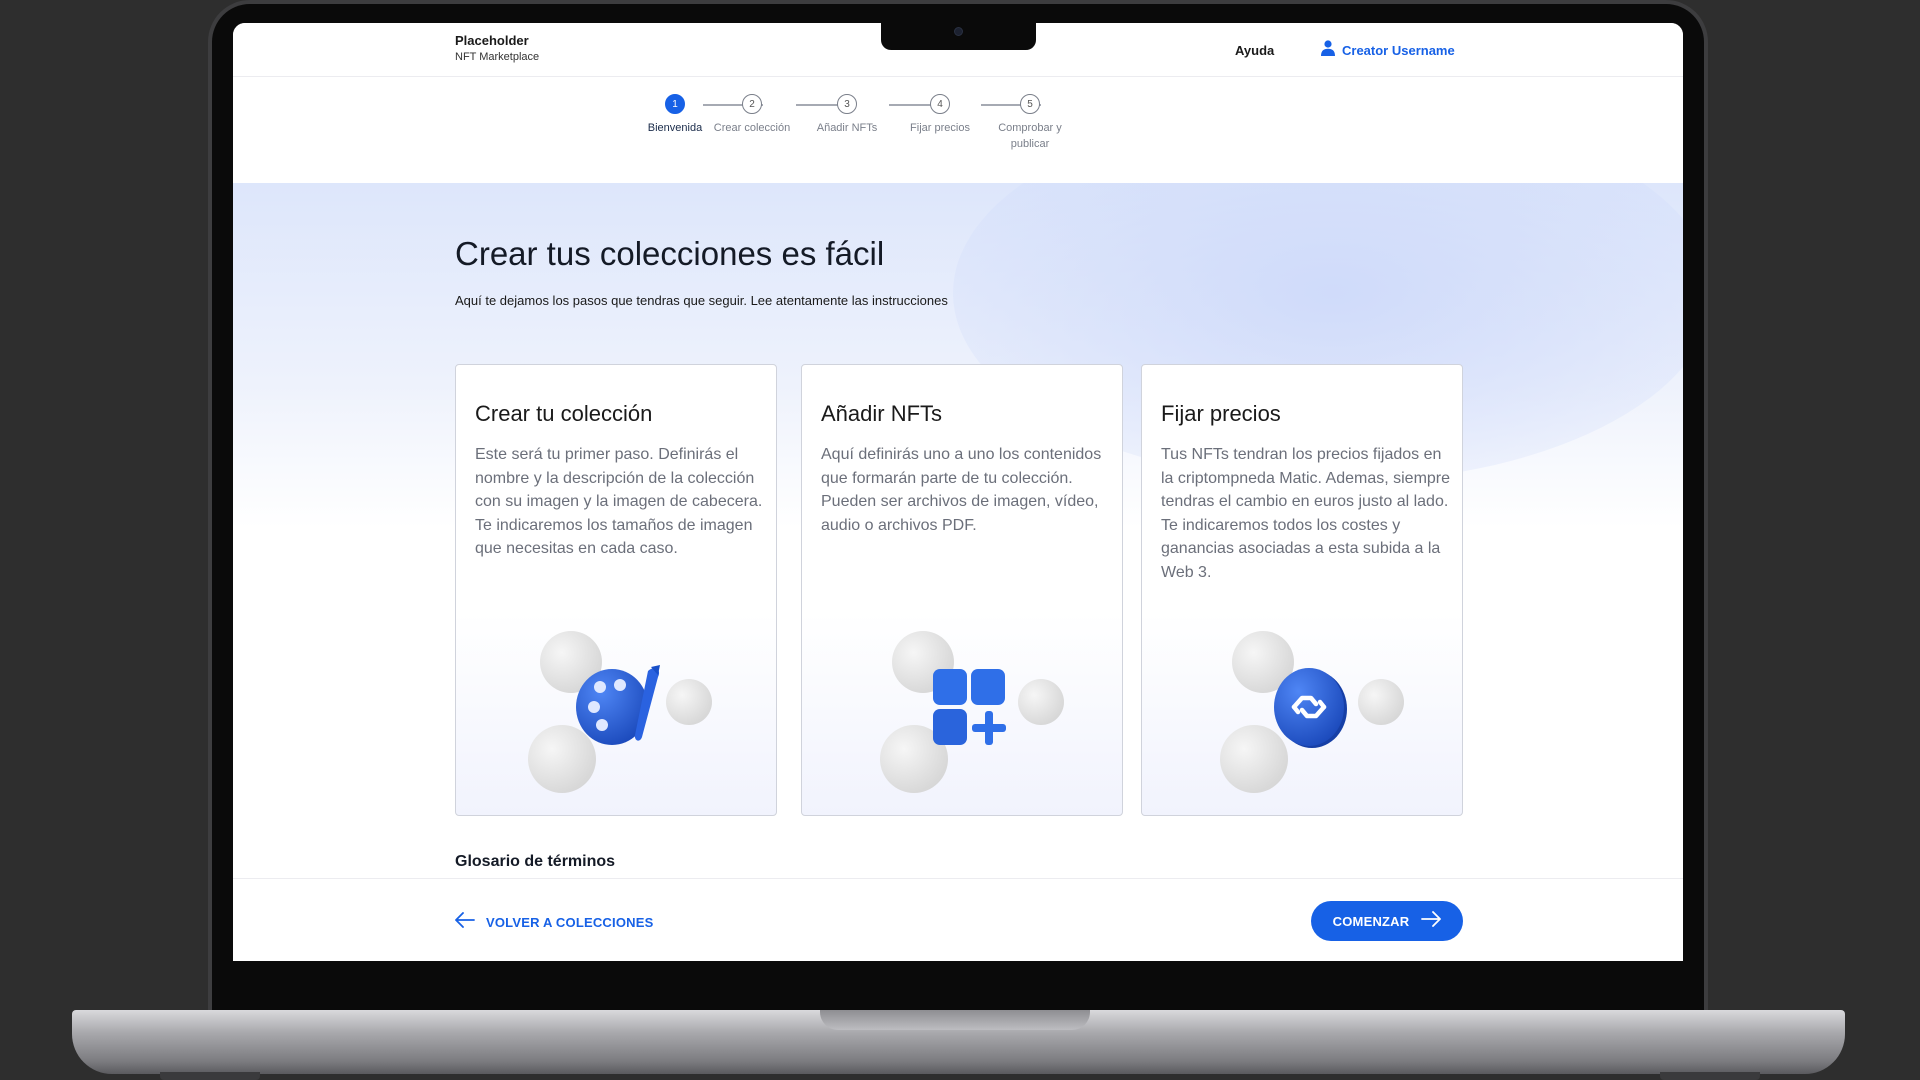 The height and width of the screenshot is (1080, 1920). I want to click on brand-title: Placeholder, so click(492, 40).